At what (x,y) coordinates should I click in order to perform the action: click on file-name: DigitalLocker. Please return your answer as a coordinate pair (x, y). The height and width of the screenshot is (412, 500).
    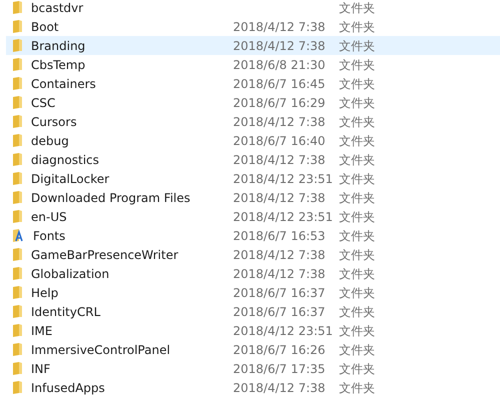
    Looking at the image, I should click on (70, 179).